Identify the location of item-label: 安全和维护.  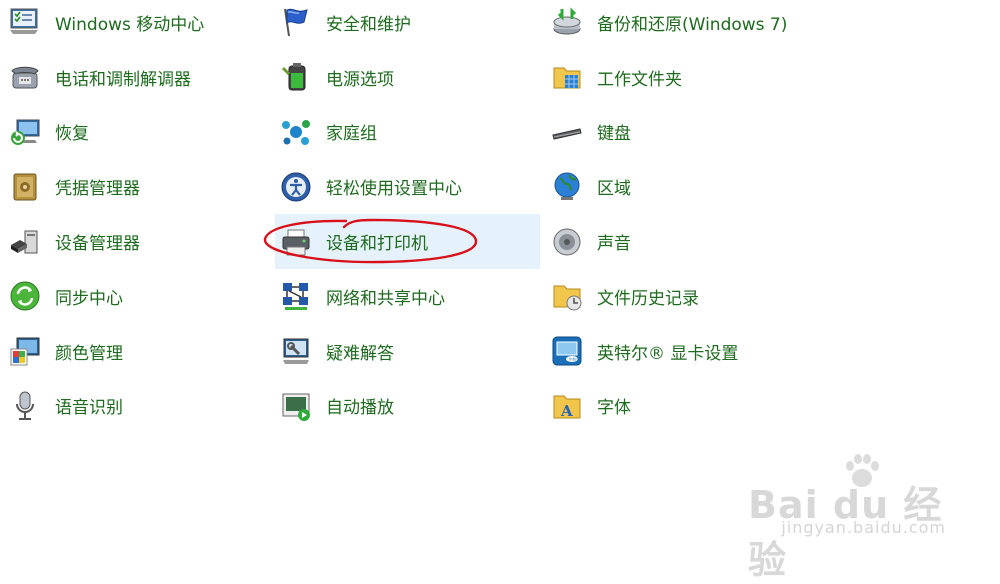
(368, 24).